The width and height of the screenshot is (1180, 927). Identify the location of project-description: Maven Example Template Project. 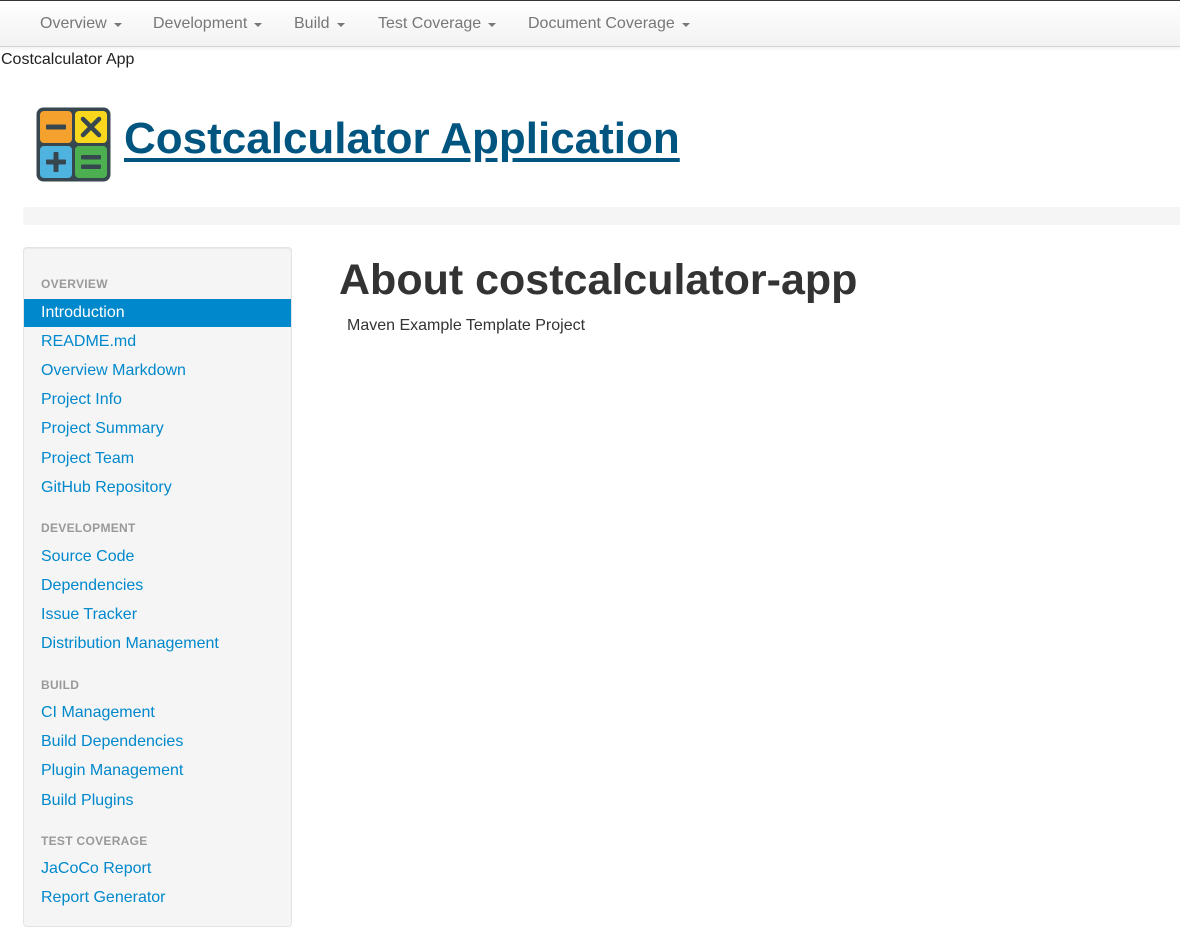
(466, 325).